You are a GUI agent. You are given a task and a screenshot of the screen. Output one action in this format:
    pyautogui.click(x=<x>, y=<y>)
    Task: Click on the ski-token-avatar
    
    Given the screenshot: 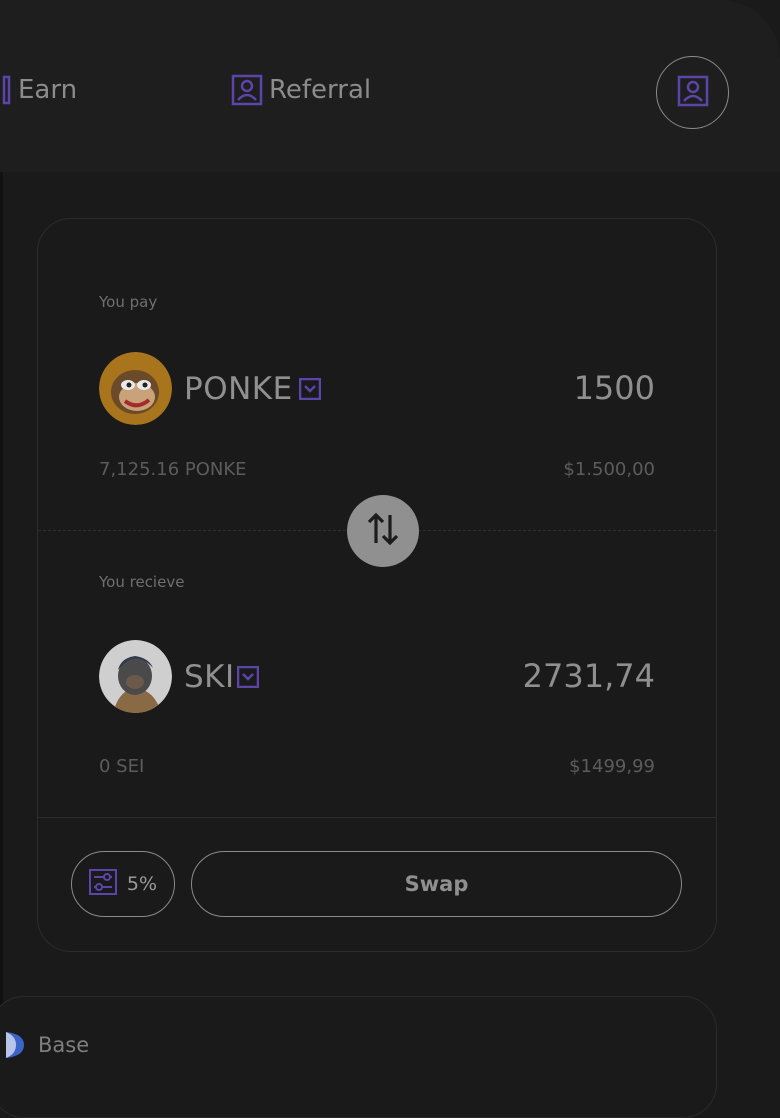 What is the action you would take?
    pyautogui.click(x=135, y=676)
    